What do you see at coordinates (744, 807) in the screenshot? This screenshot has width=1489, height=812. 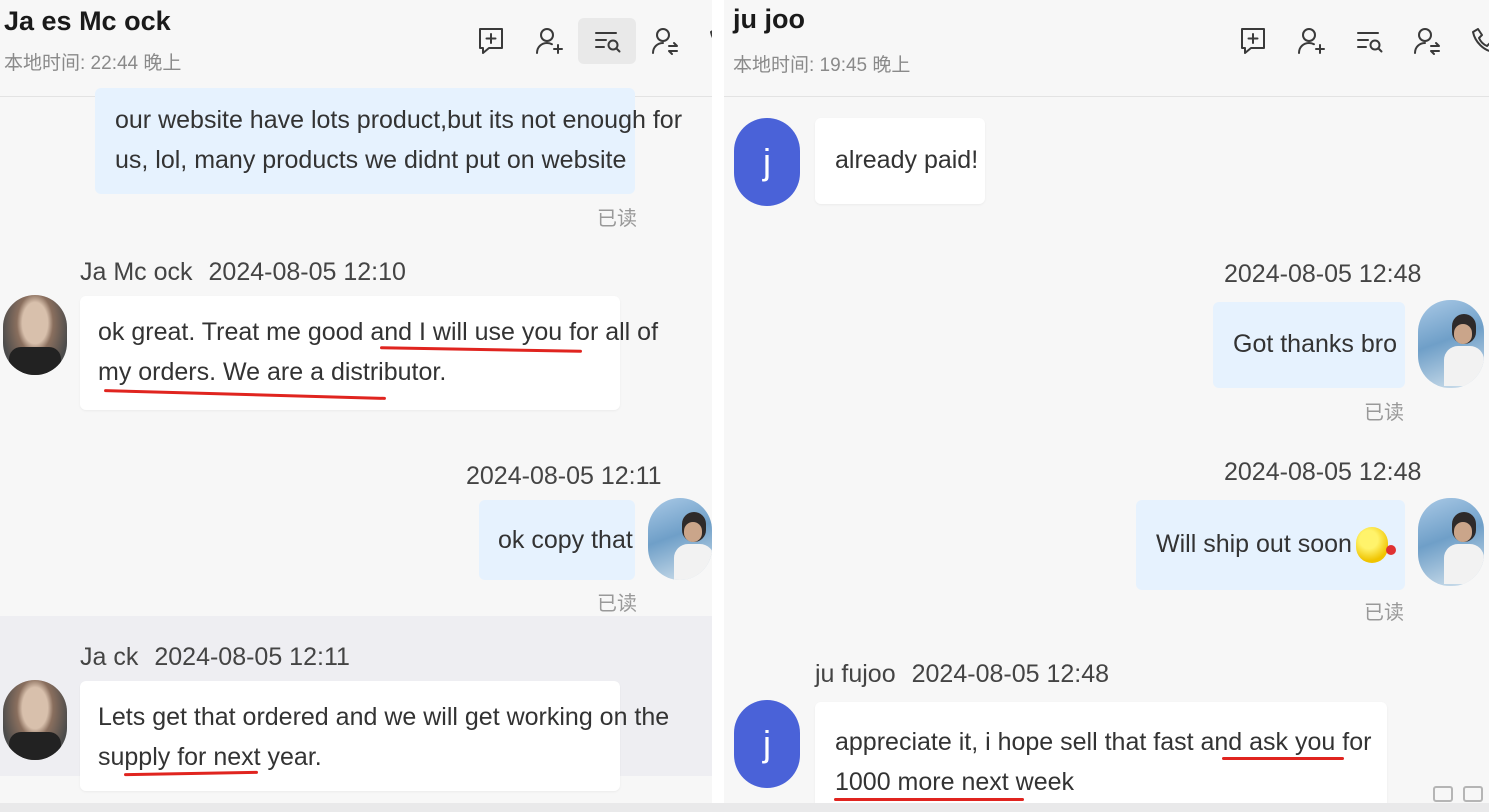 I see `bottom-scroll-strip` at bounding box center [744, 807].